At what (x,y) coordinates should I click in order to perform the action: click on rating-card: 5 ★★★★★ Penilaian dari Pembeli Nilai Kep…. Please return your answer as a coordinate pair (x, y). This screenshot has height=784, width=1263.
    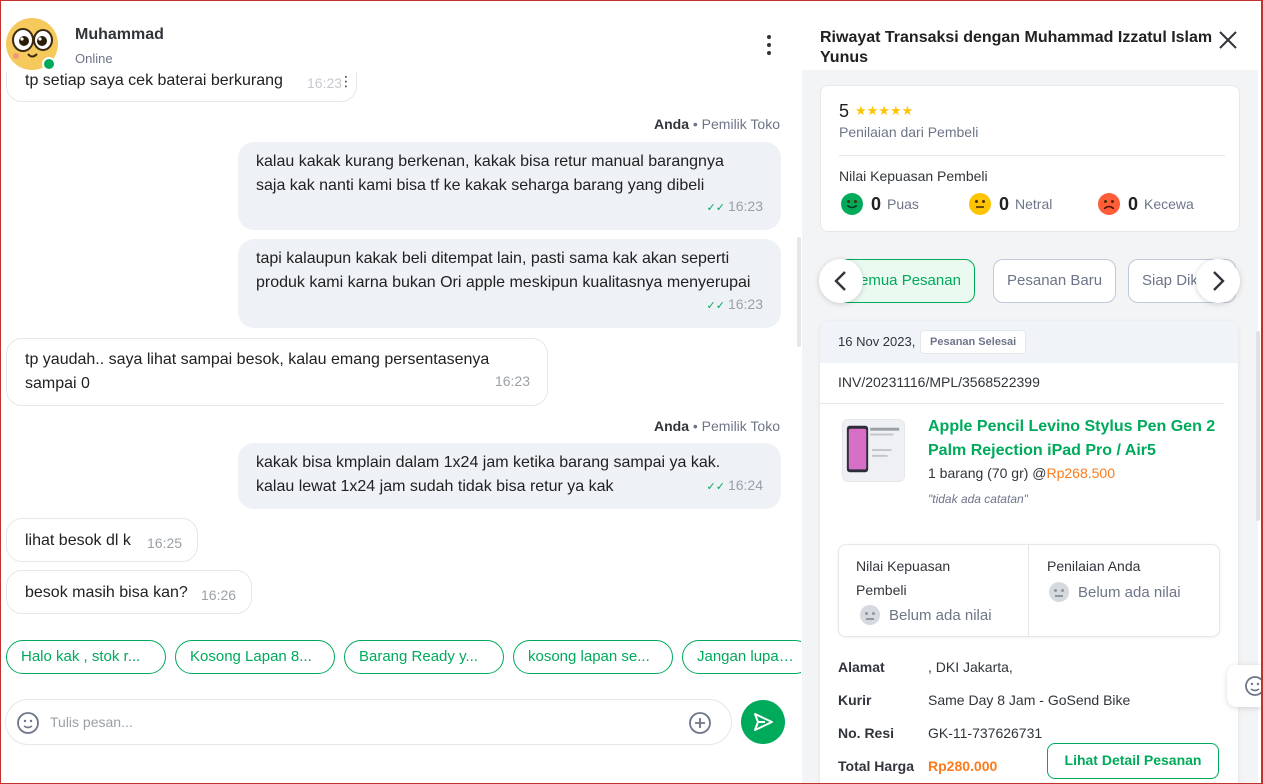
    Looking at the image, I should click on (1030, 158).